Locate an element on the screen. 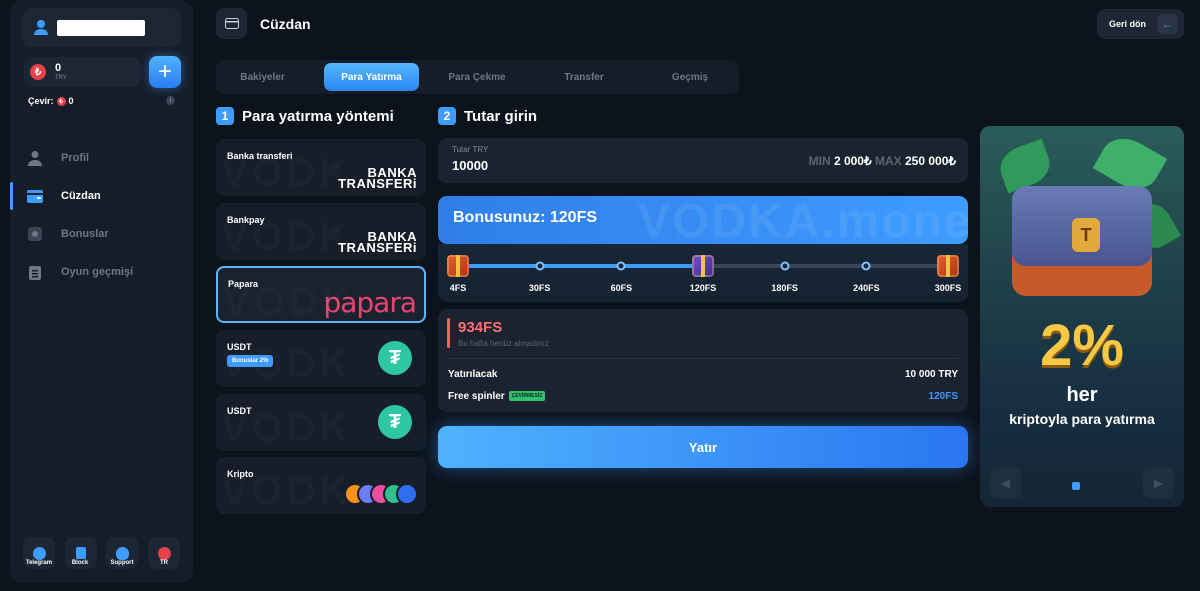  method-papara: VODK Papara papara is located at coordinates (321, 294).